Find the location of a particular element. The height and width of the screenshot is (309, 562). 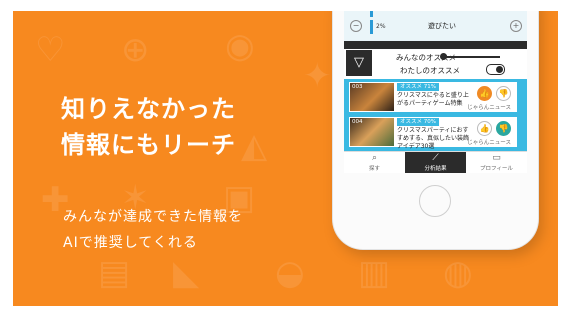

home-button is located at coordinates (435, 201).